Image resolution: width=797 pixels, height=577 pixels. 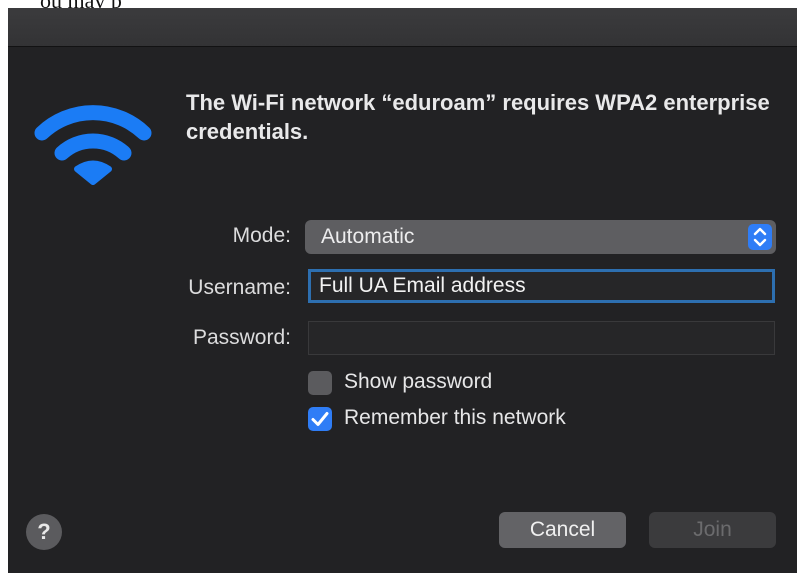 What do you see at coordinates (320, 383) in the screenshot?
I see `show-password-checkbox` at bounding box center [320, 383].